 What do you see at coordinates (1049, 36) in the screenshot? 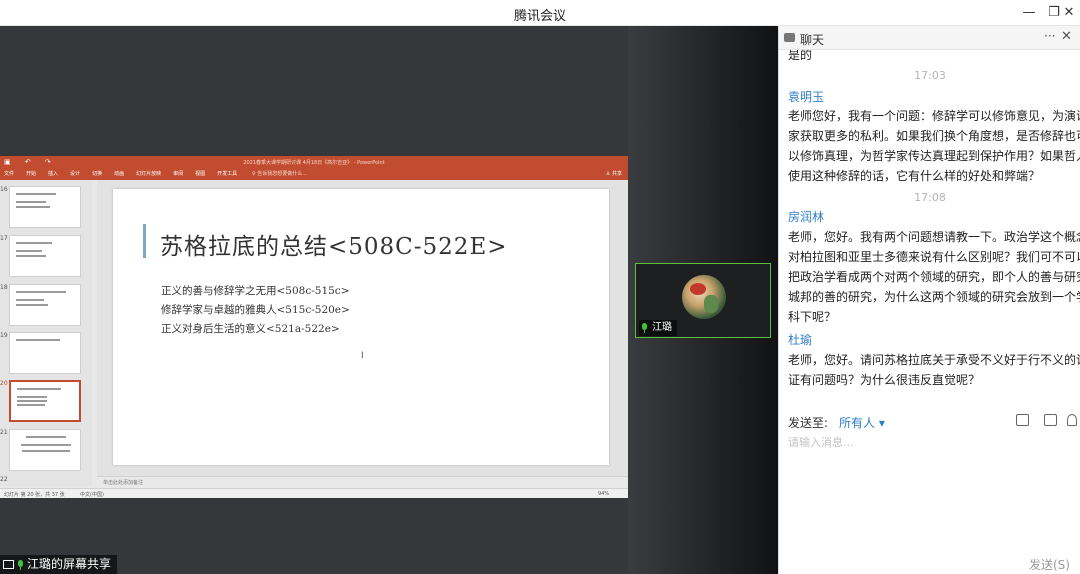
I see `more-options-button: ···` at bounding box center [1049, 36].